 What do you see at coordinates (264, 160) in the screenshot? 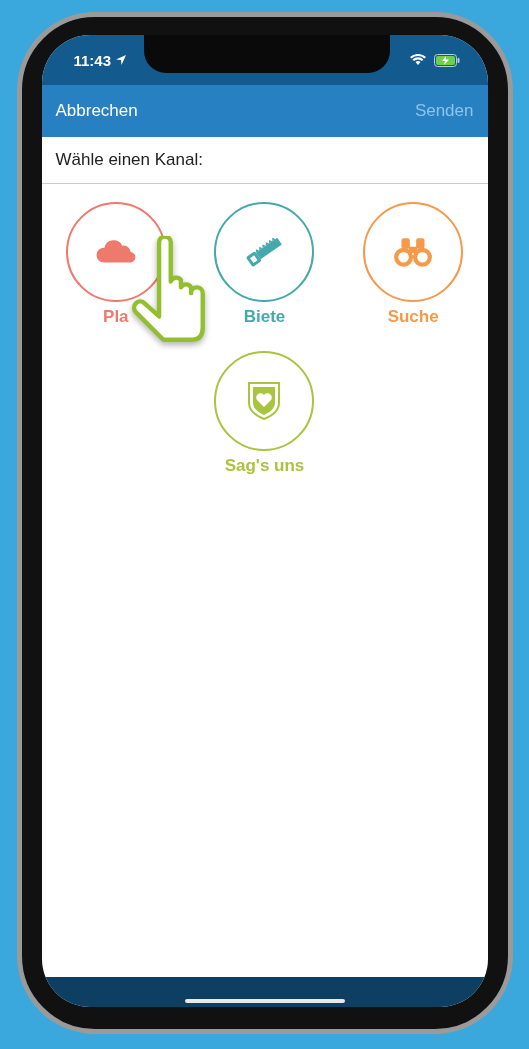
I see `prompt-text: Wähle einen Kanal:` at bounding box center [264, 160].